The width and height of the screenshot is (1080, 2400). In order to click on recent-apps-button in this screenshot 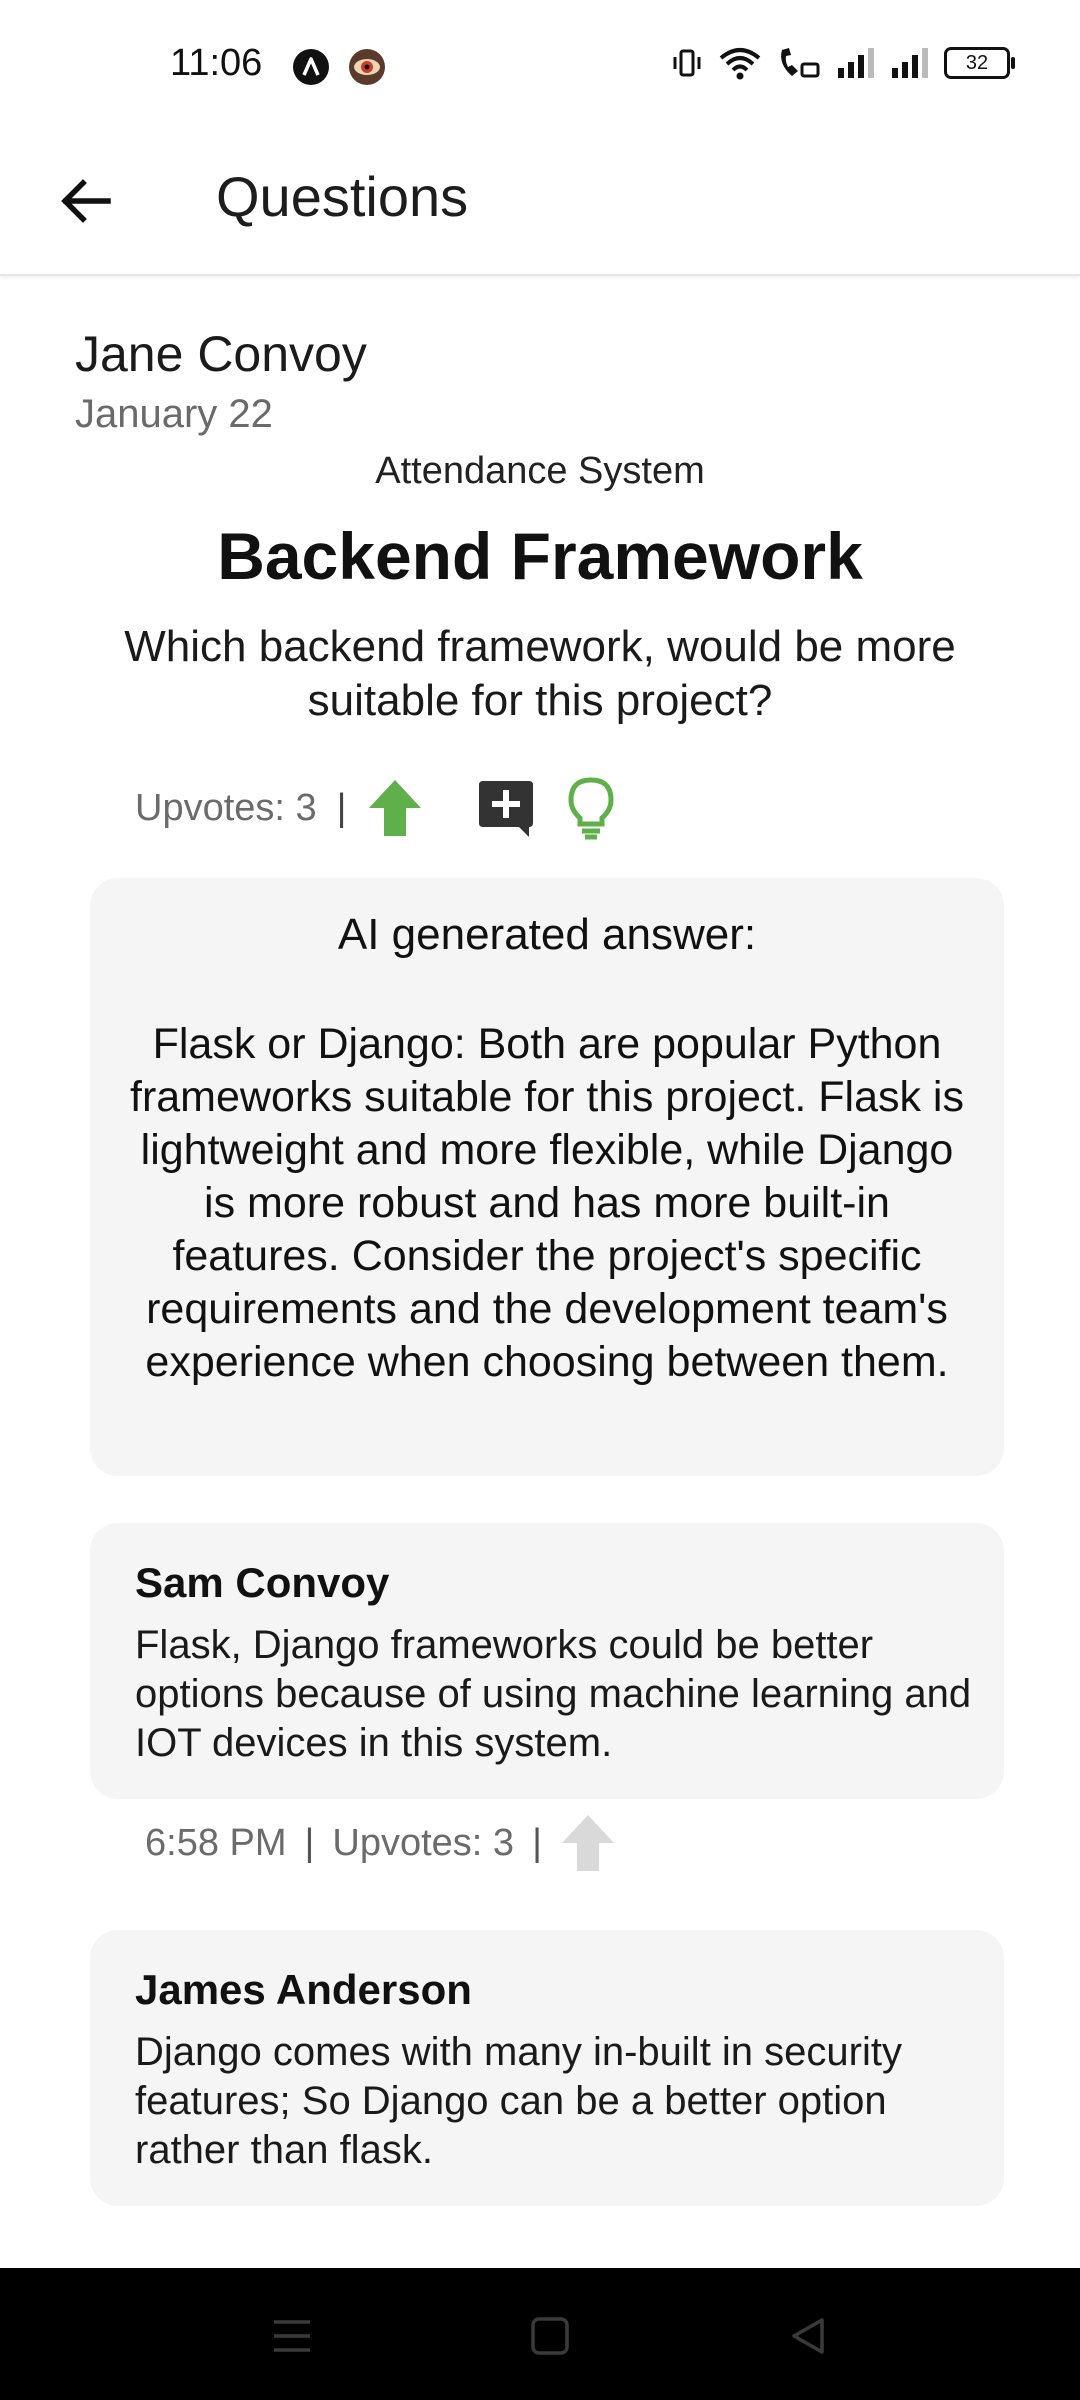, I will do `click(292, 2336)`.